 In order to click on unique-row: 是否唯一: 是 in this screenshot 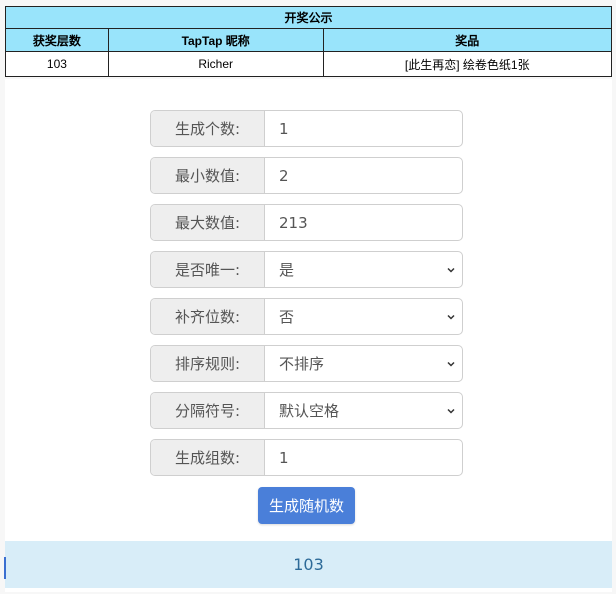, I will do `click(306, 269)`.